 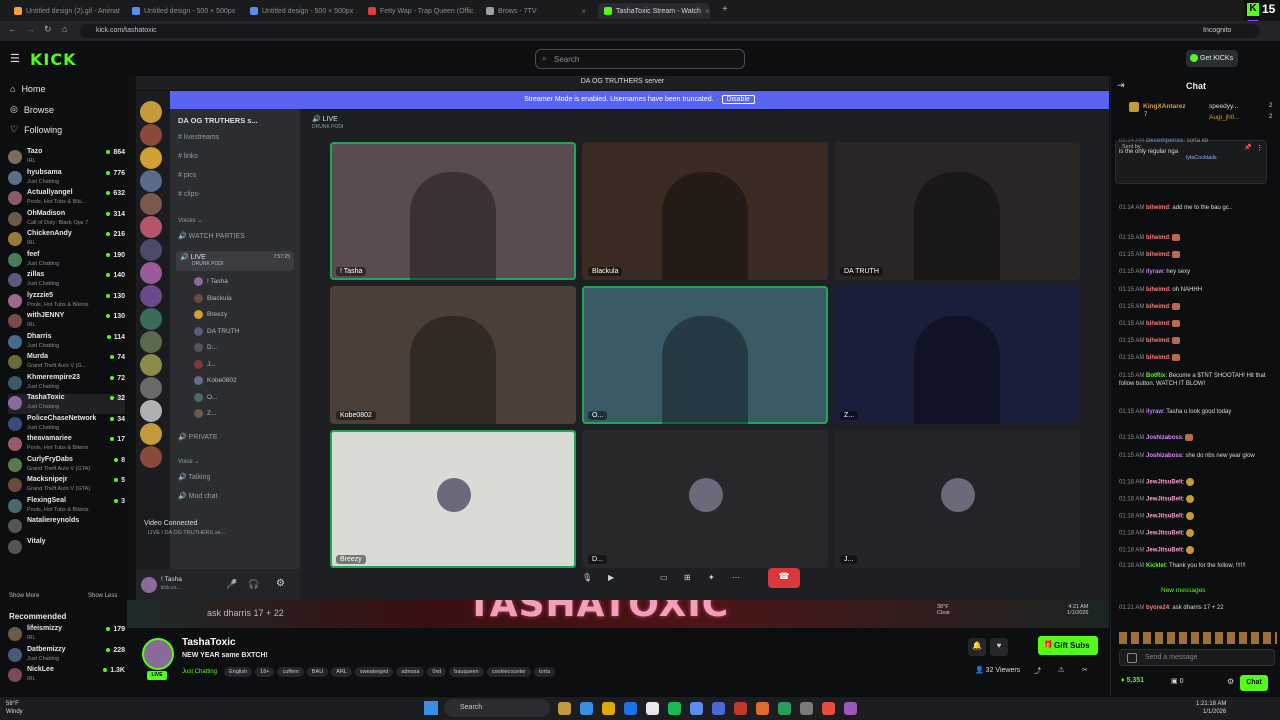 What do you see at coordinates (66, 302) in the screenshot?
I see `sidebar-channel: lyzzzie5 Pools, Hot Tubs & Bikinis 130` at bounding box center [66, 302].